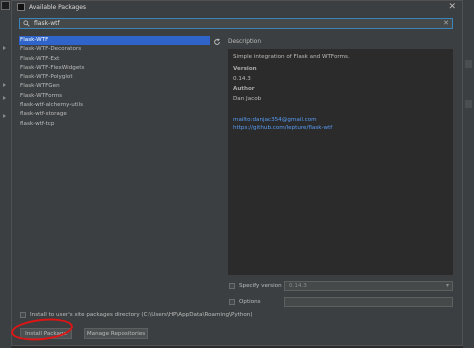 Image resolution: width=474 pixels, height=348 pixels. Describe the element at coordinates (114, 77) in the screenshot. I see `list-item: Flask-WTF-Polyglot` at that location.